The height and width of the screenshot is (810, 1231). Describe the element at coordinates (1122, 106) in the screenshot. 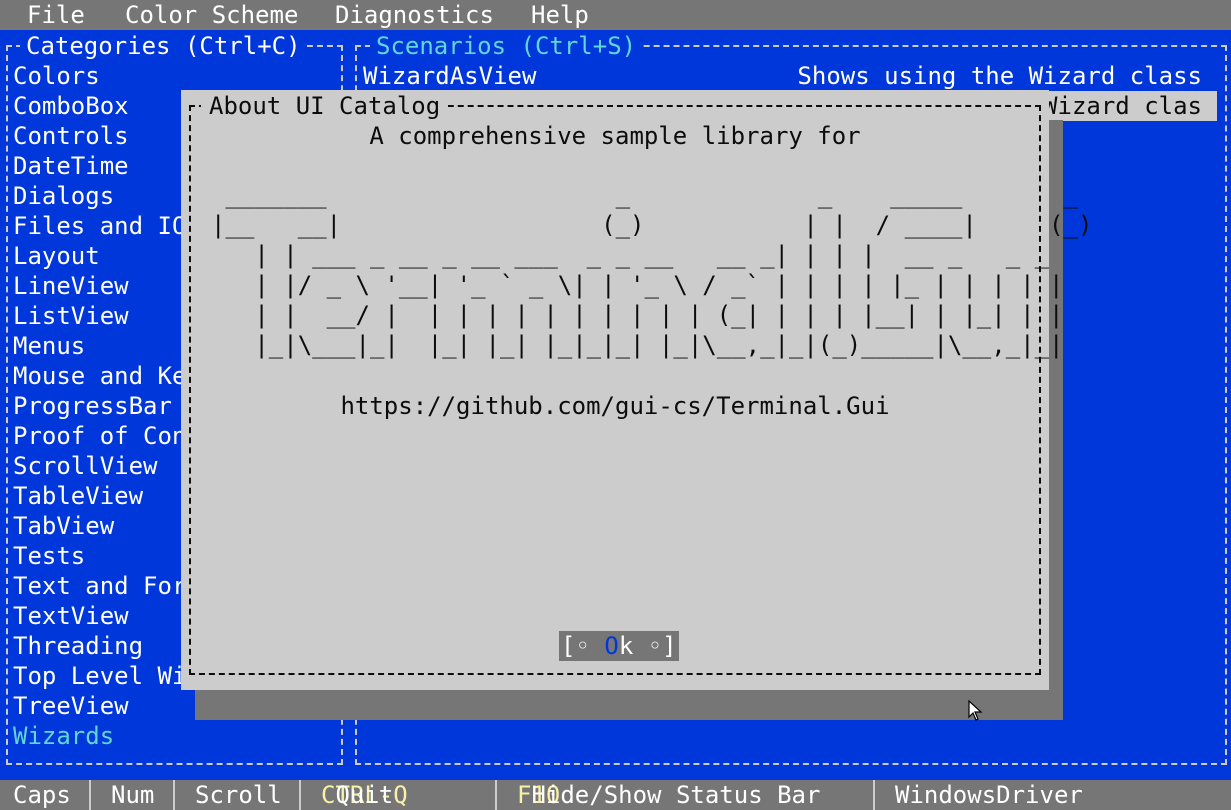

I see `scenario-row-selected-desc: Wizard clas` at that location.